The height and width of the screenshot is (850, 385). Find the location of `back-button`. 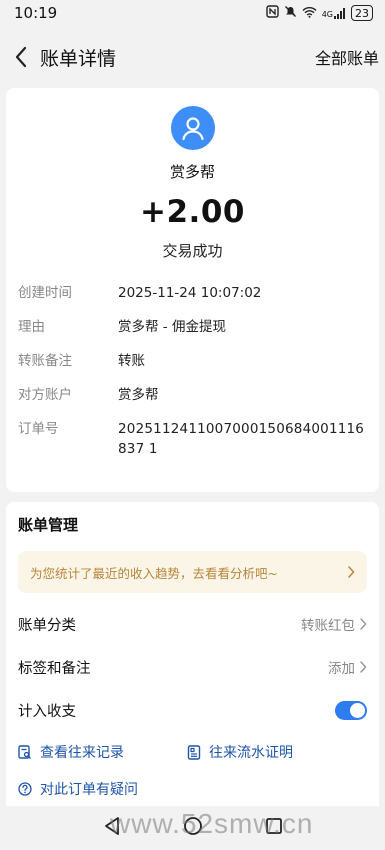

back-button is located at coordinates (21, 57).